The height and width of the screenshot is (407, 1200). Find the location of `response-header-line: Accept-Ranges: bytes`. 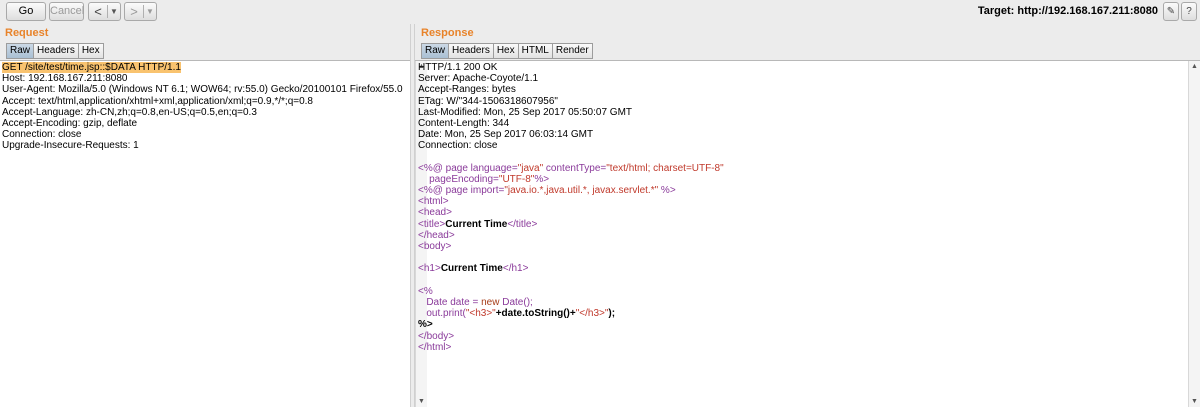

response-header-line: Accept-Ranges: bytes is located at coordinates (467, 90).